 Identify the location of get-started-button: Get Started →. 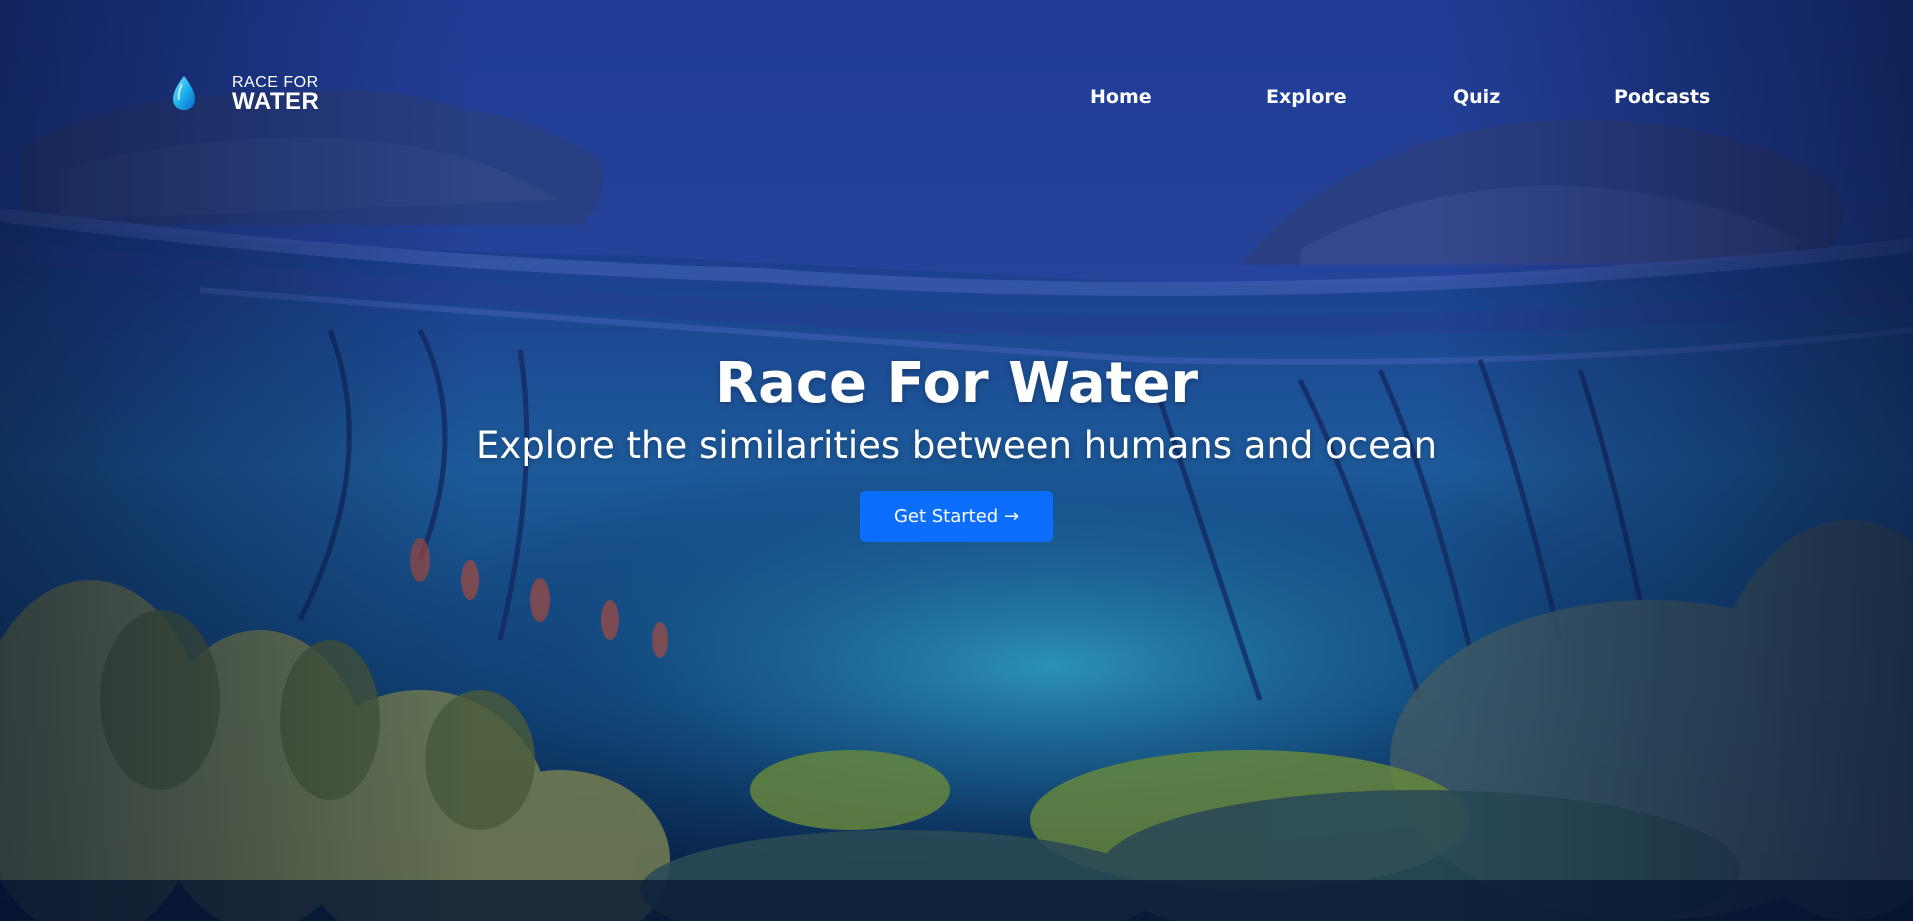
(956, 517).